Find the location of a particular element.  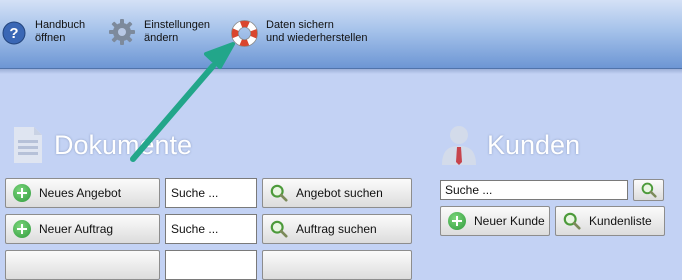

daten-sichern-label-line1: Daten sichern is located at coordinates (300, 25).